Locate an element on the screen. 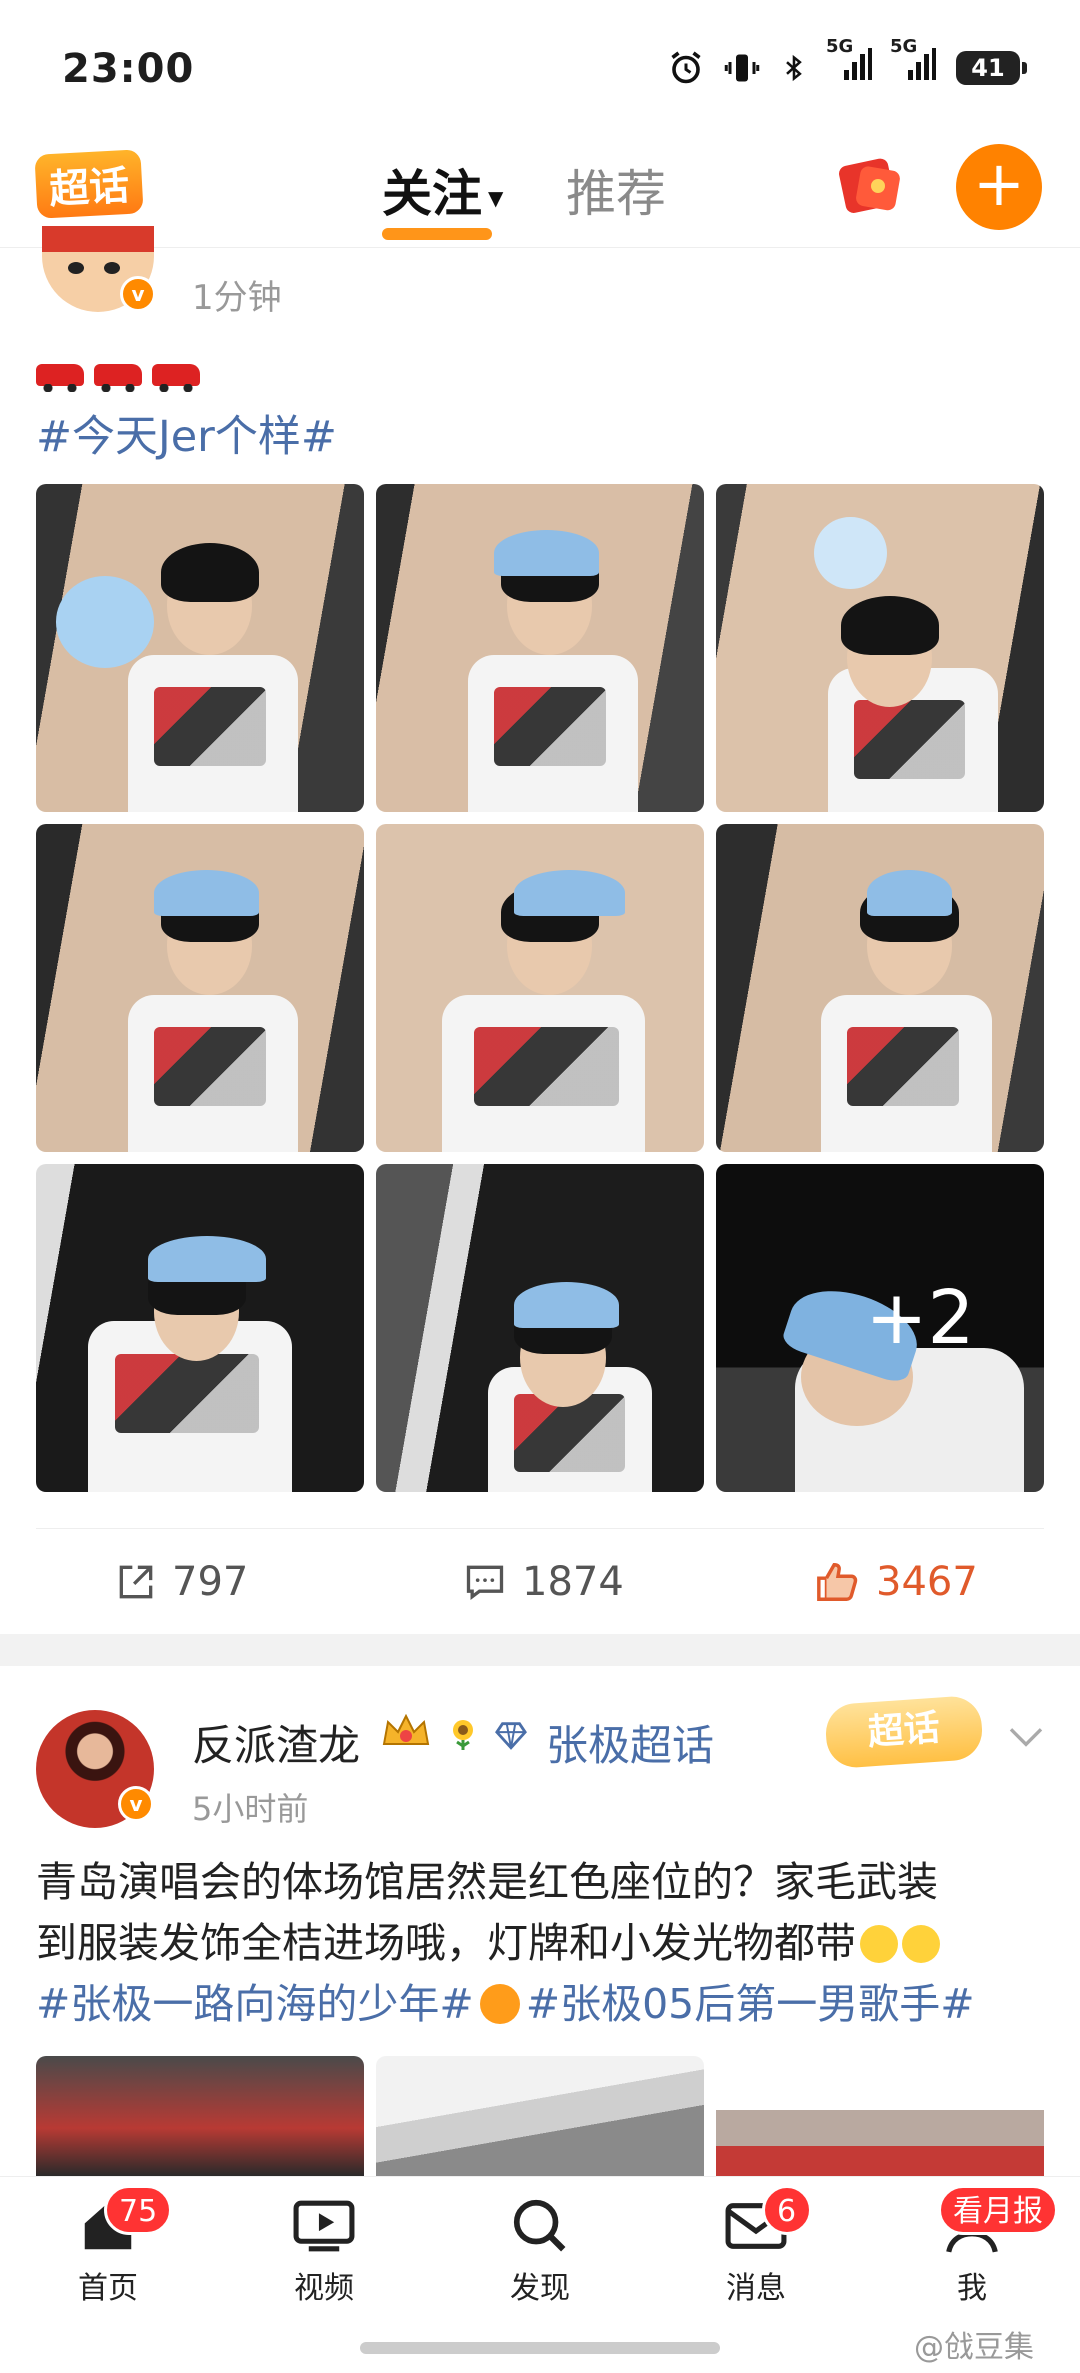 The height and width of the screenshot is (2373, 1080). crown-badge-icon is located at coordinates (406, 1729).